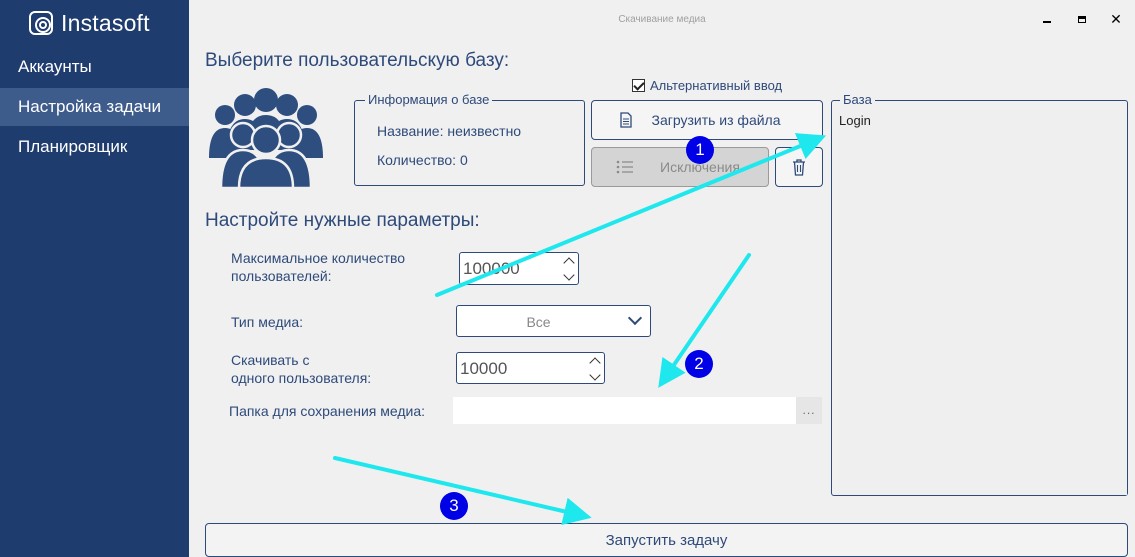  I want to click on load-from-file-button: Загрузить из файла, so click(707, 120).